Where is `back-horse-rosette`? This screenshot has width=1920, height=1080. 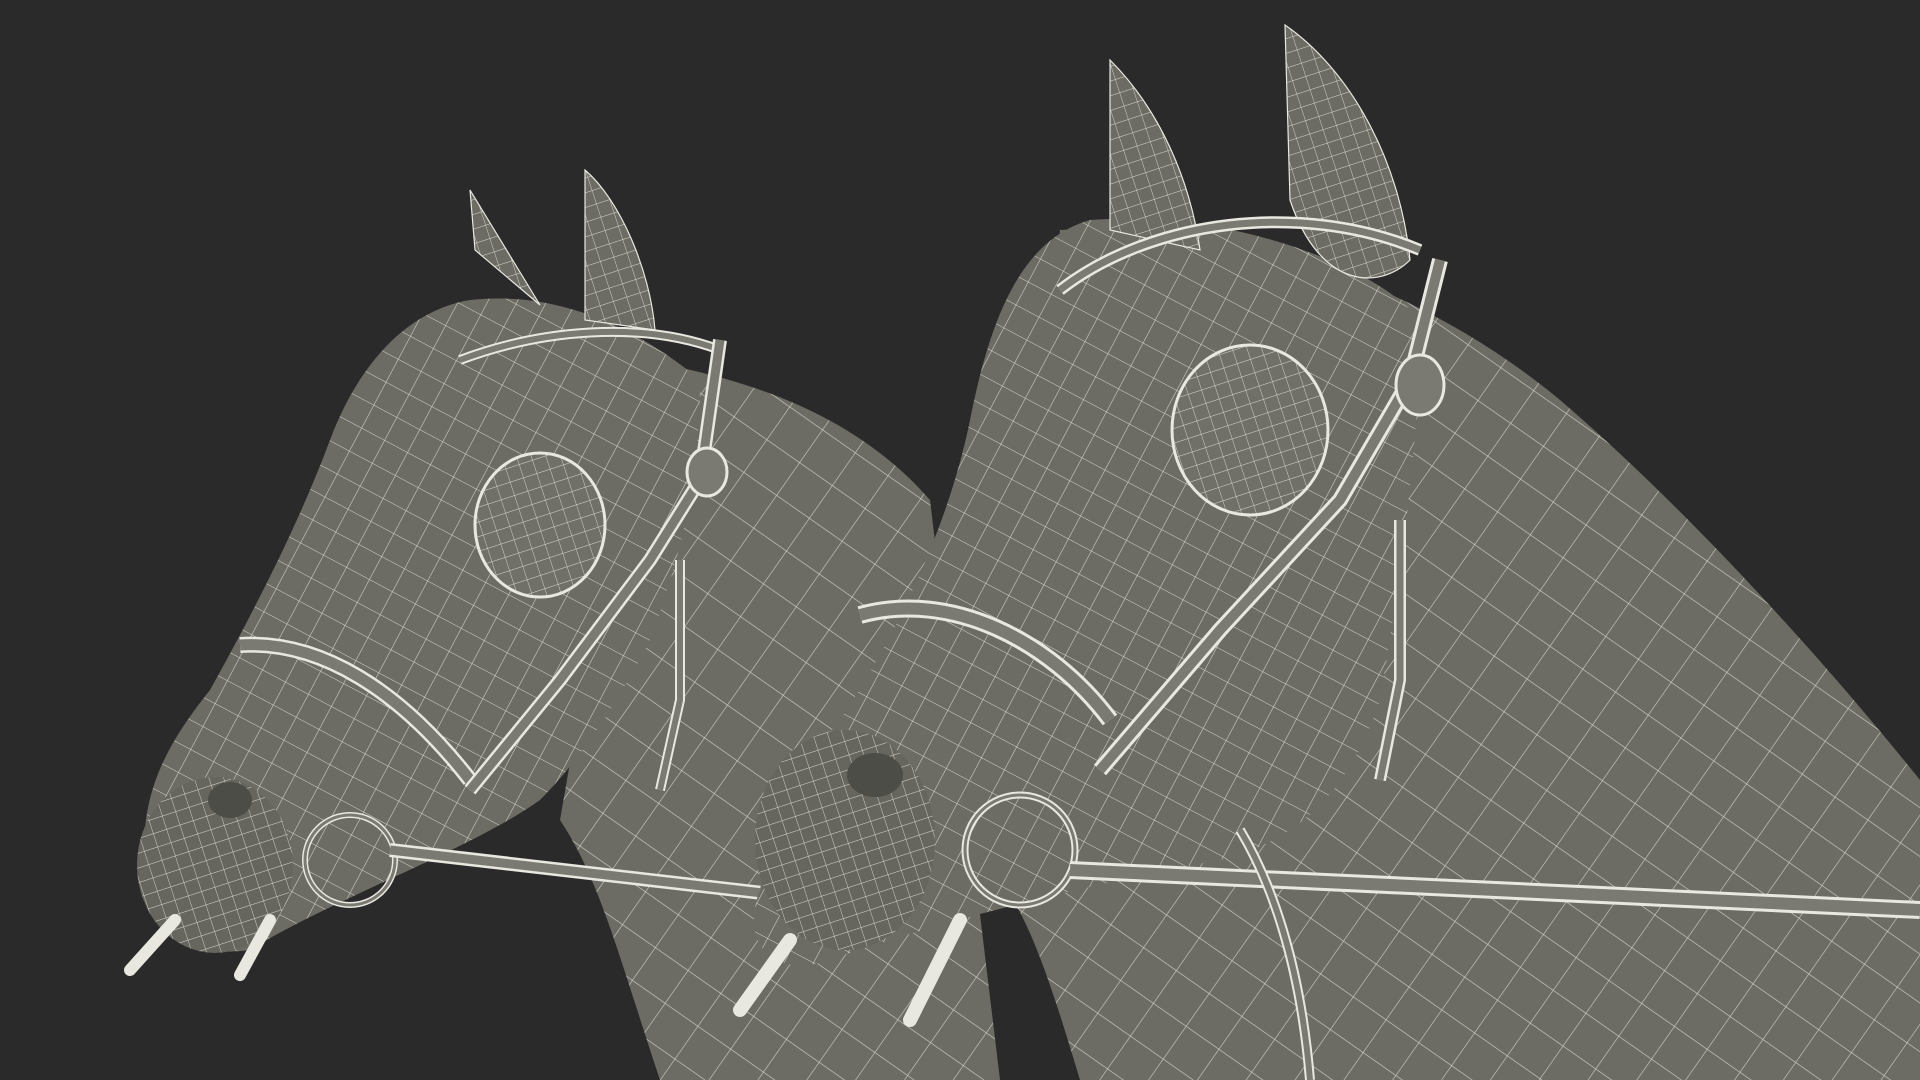 back-horse-rosette is located at coordinates (707, 472).